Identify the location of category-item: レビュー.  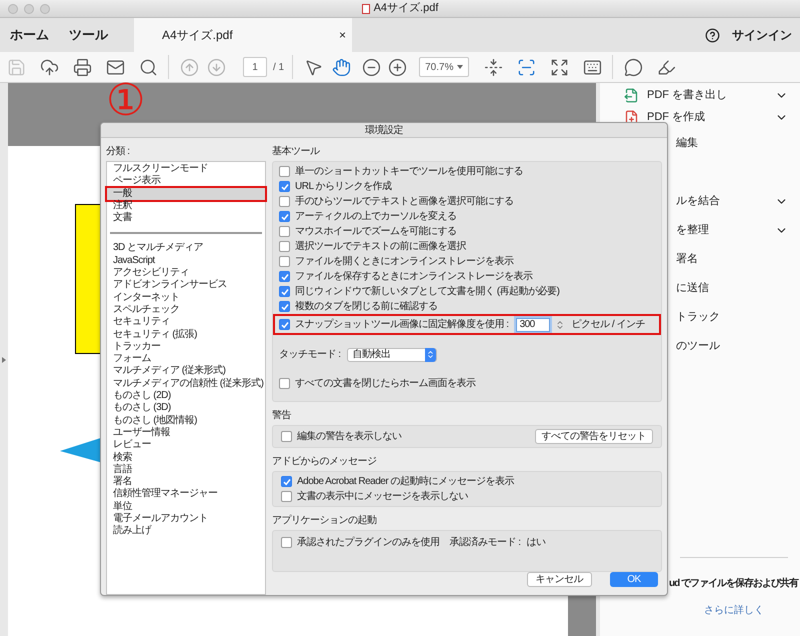
(186, 445).